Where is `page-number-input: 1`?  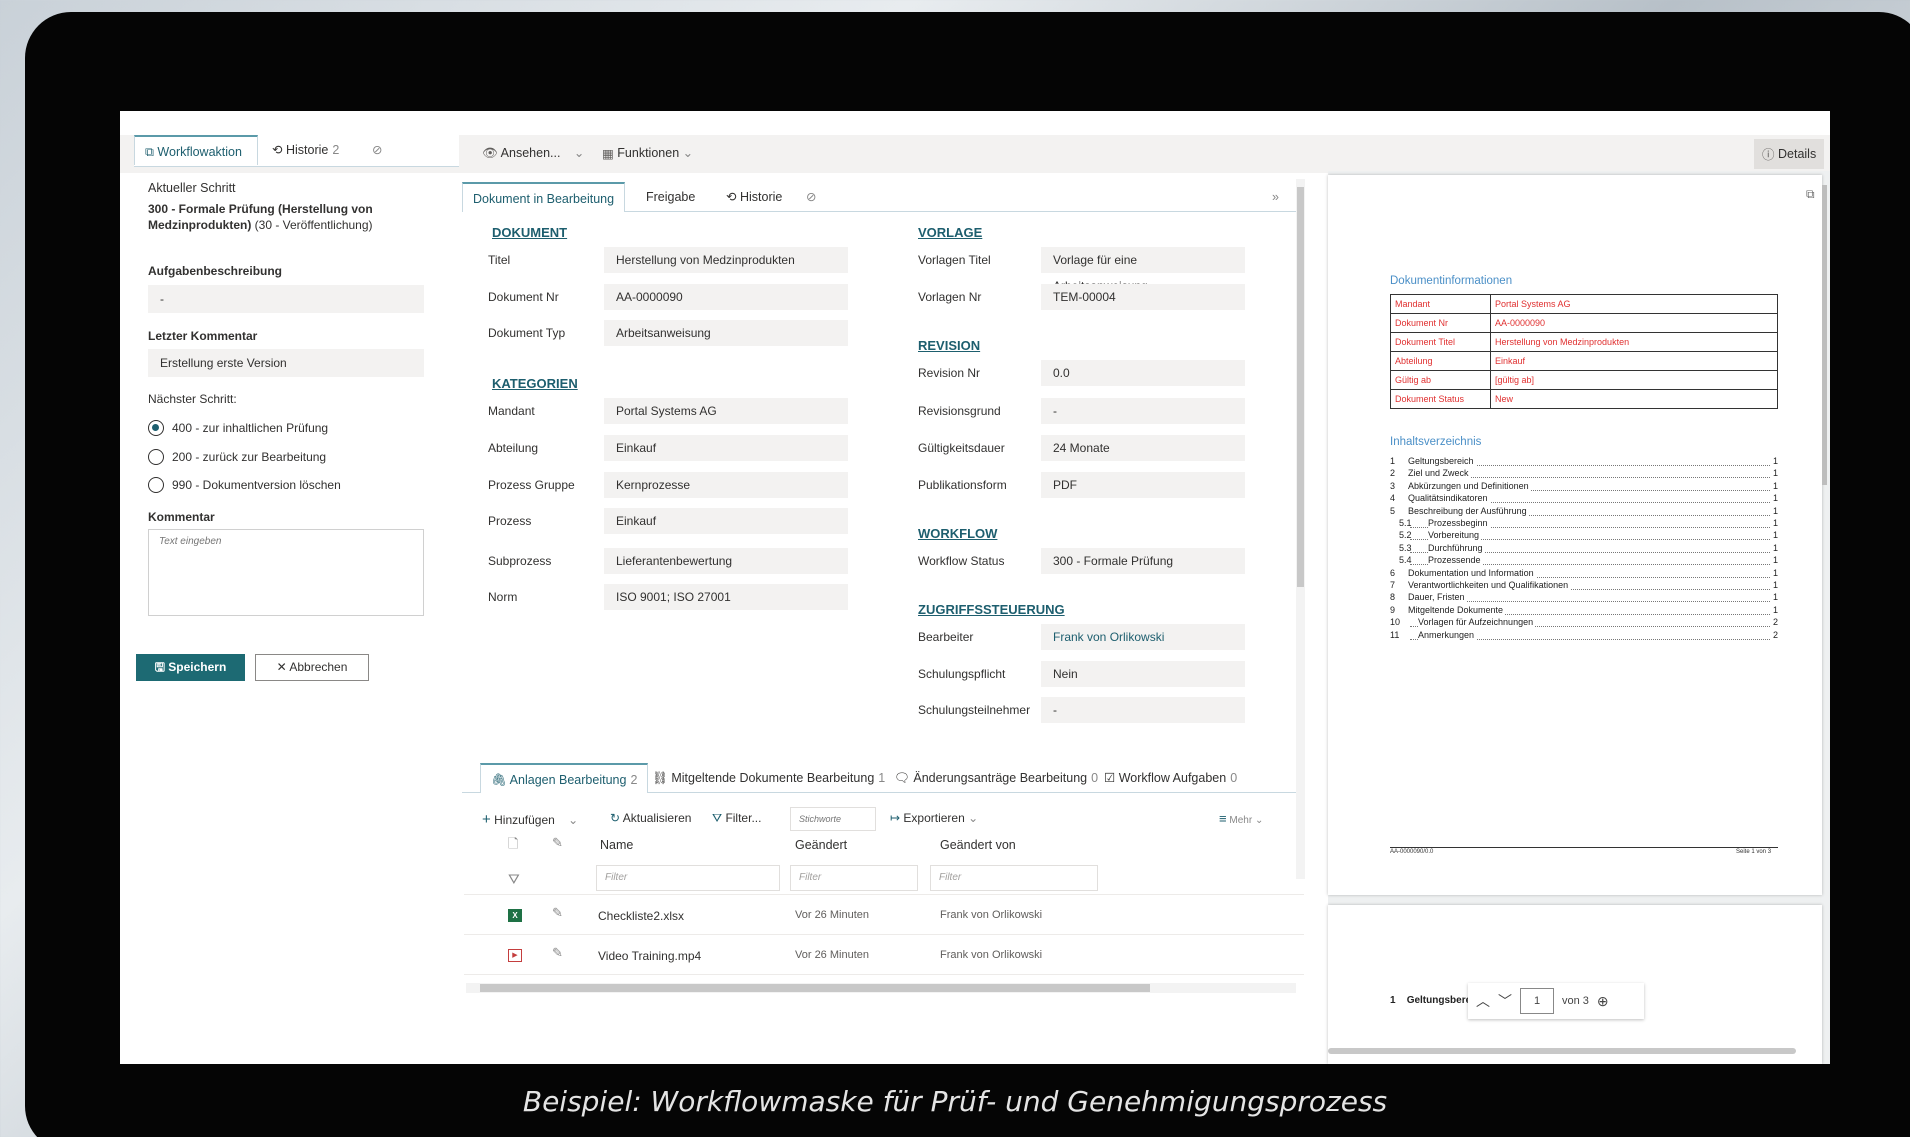 page-number-input: 1 is located at coordinates (1537, 1001).